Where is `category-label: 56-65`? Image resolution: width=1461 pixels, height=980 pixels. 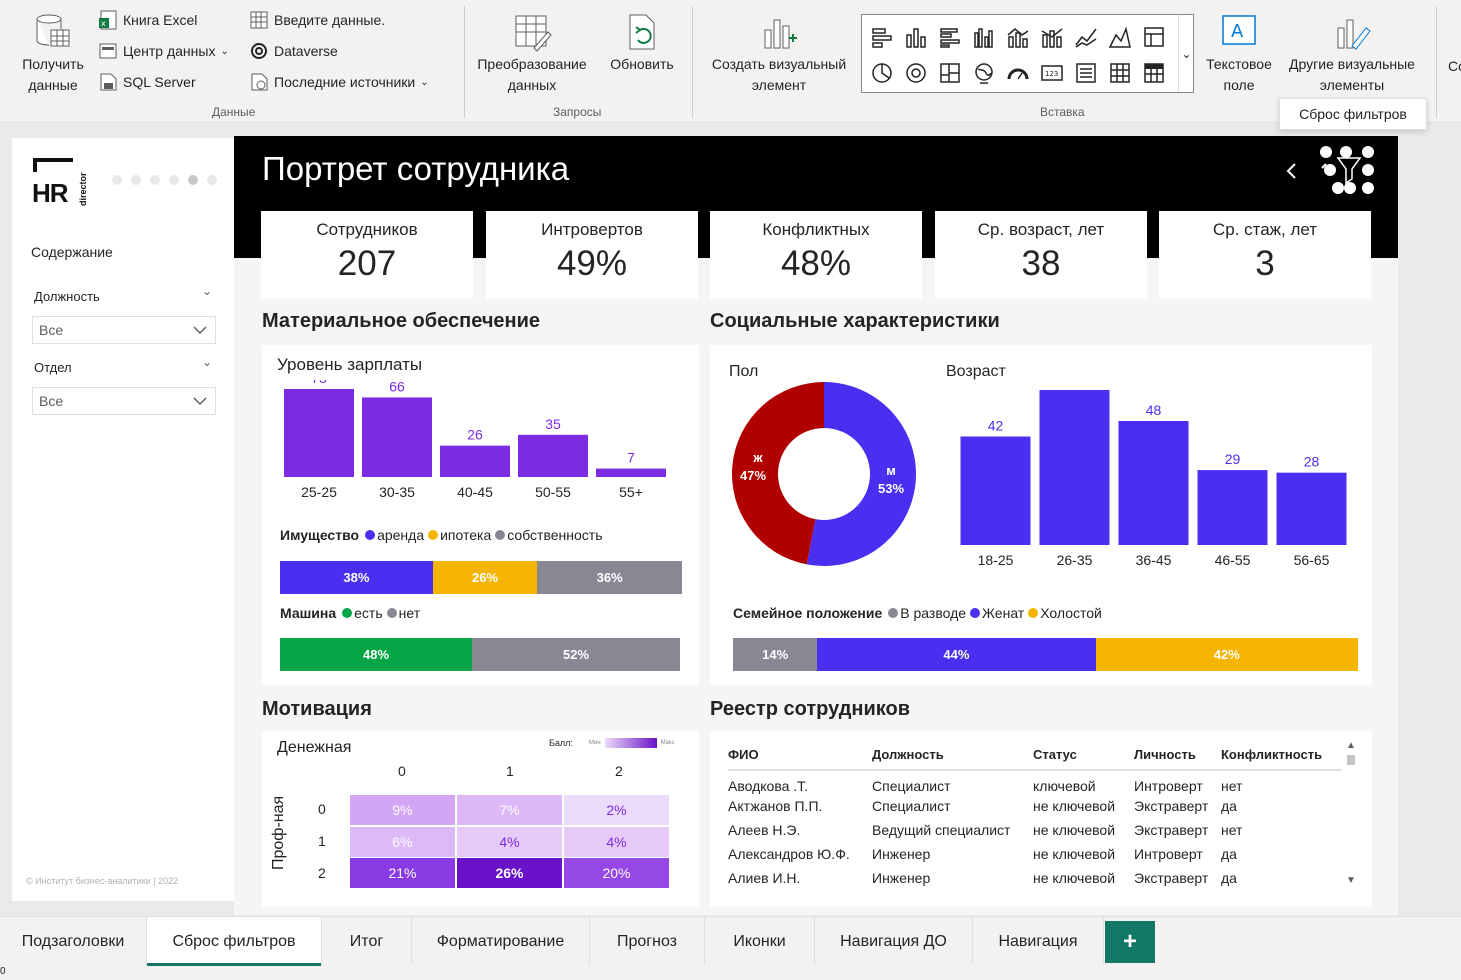
category-label: 56-65 is located at coordinates (1312, 560).